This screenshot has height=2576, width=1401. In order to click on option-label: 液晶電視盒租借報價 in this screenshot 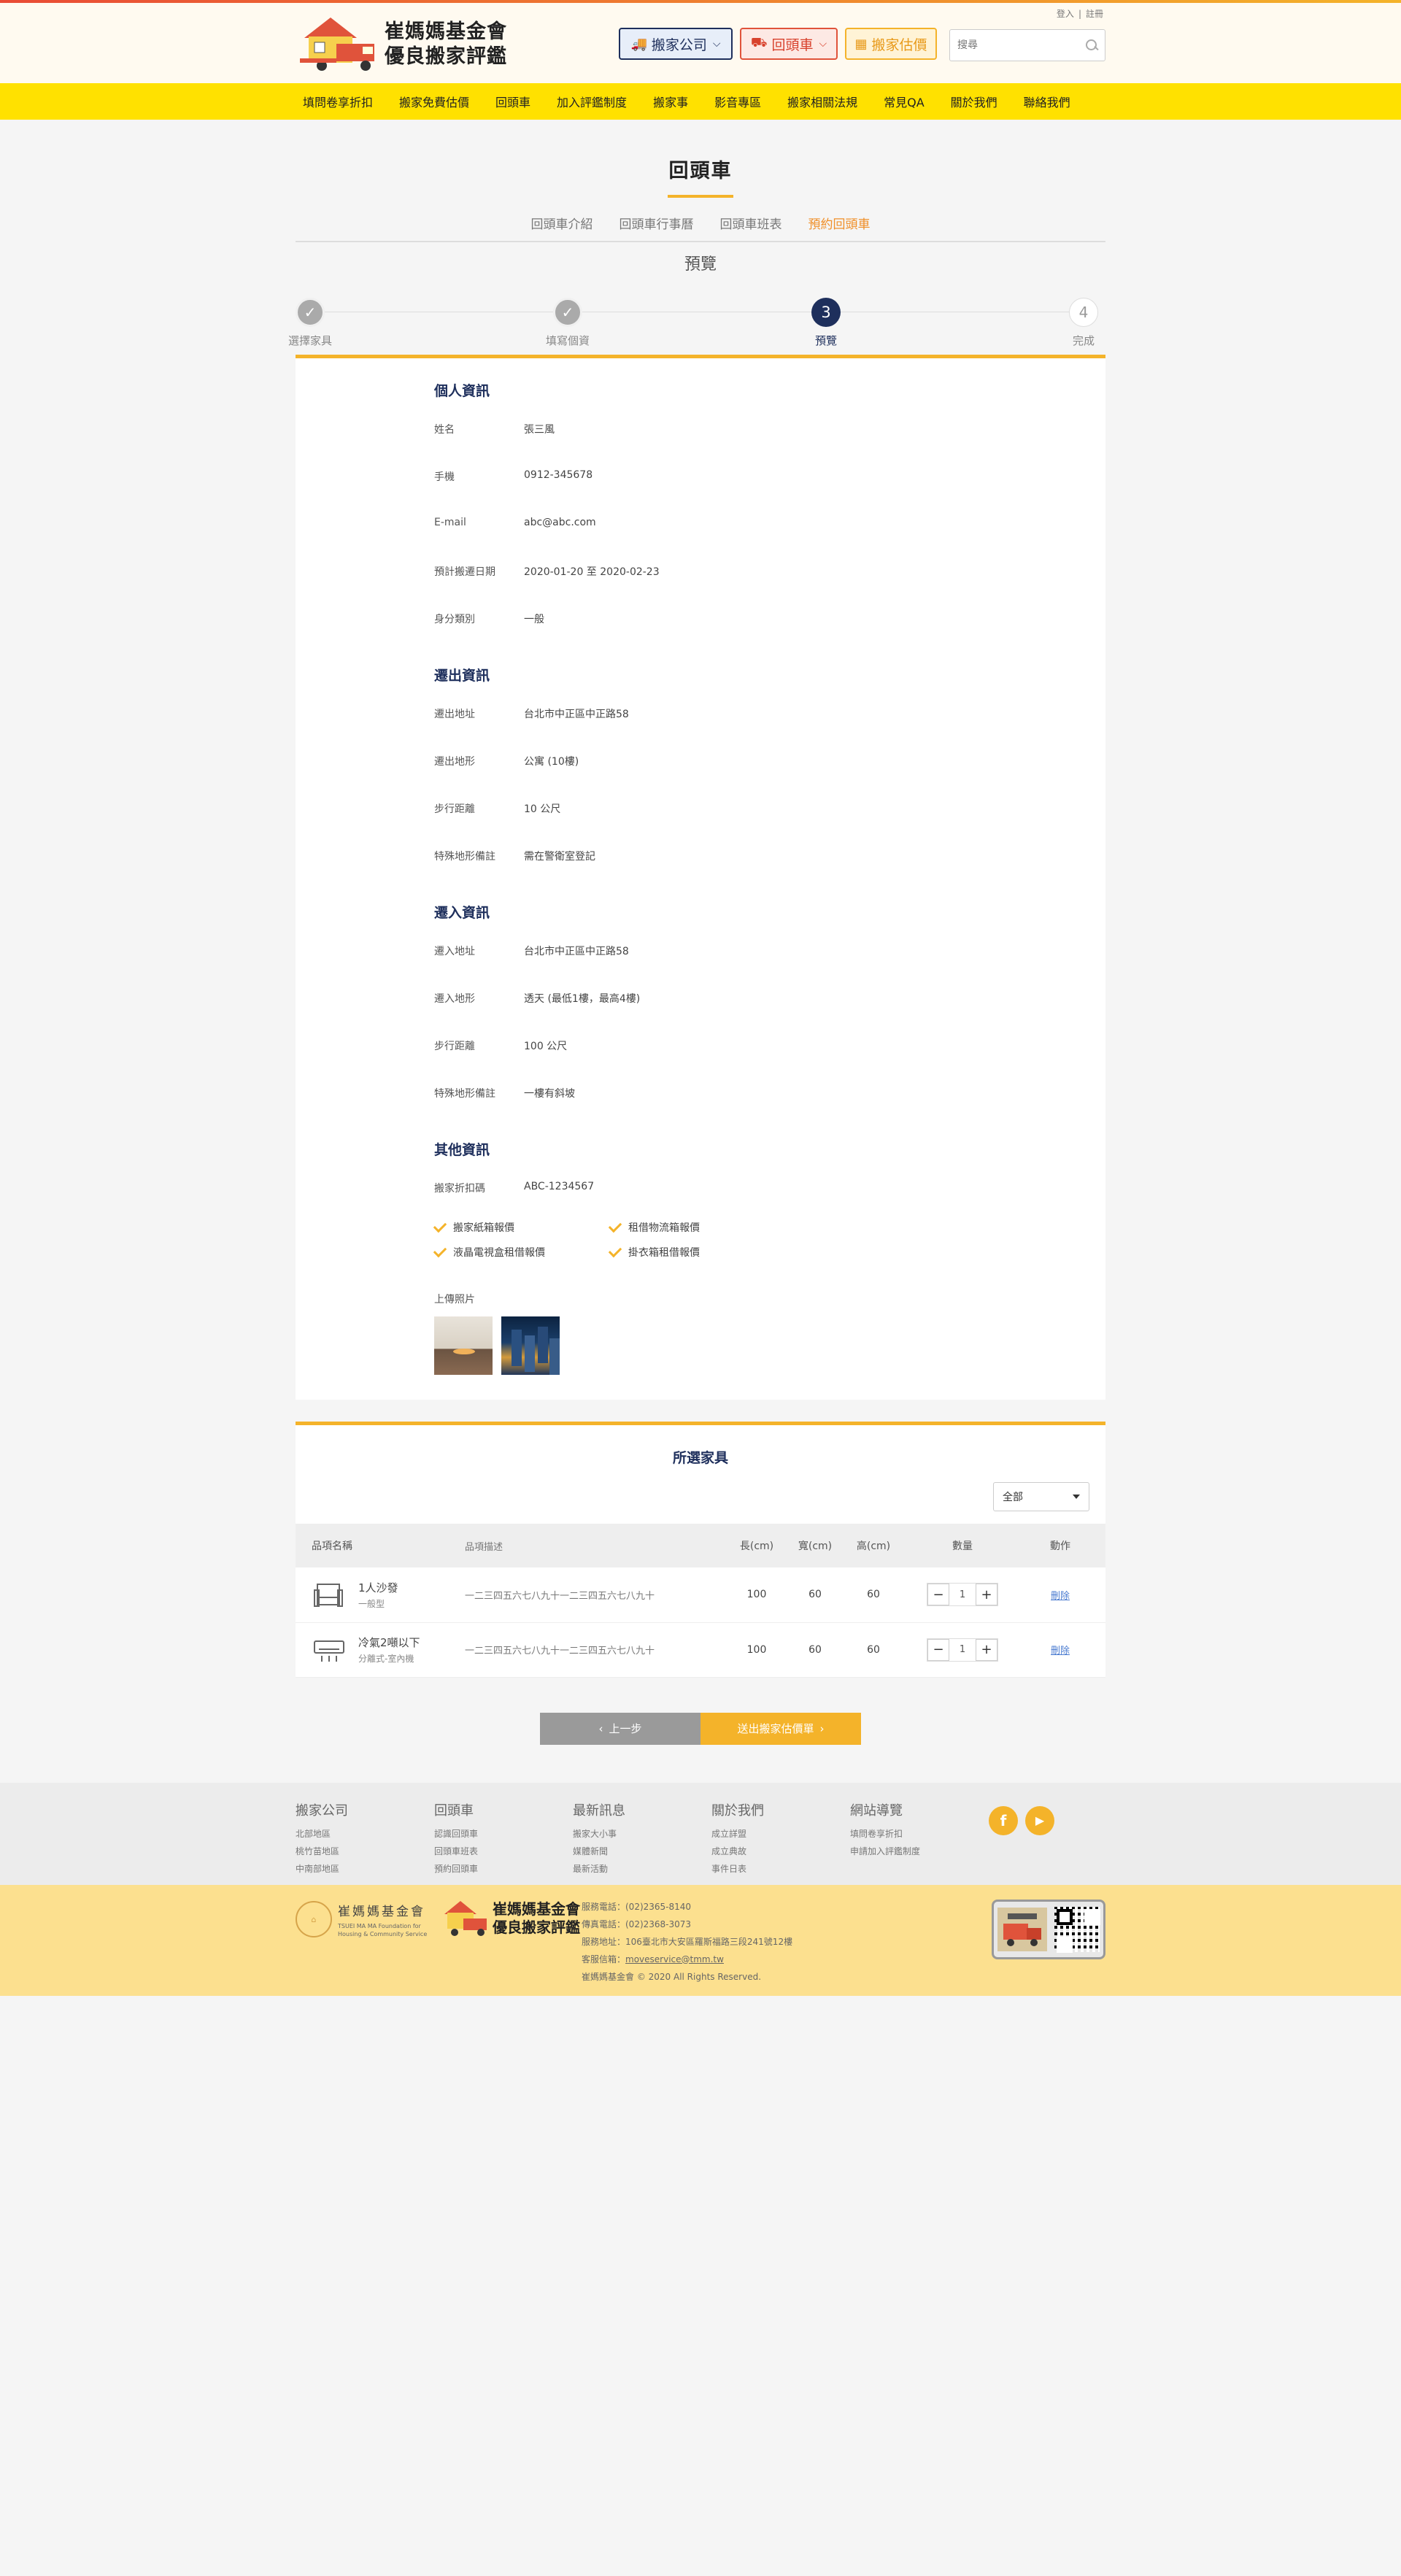, I will do `click(499, 1253)`.